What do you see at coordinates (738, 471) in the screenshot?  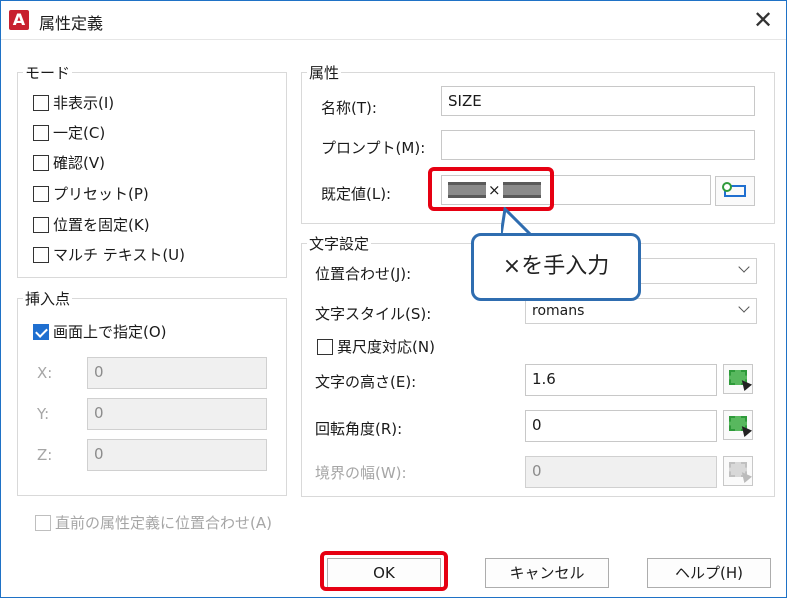 I see `pick-width-button` at bounding box center [738, 471].